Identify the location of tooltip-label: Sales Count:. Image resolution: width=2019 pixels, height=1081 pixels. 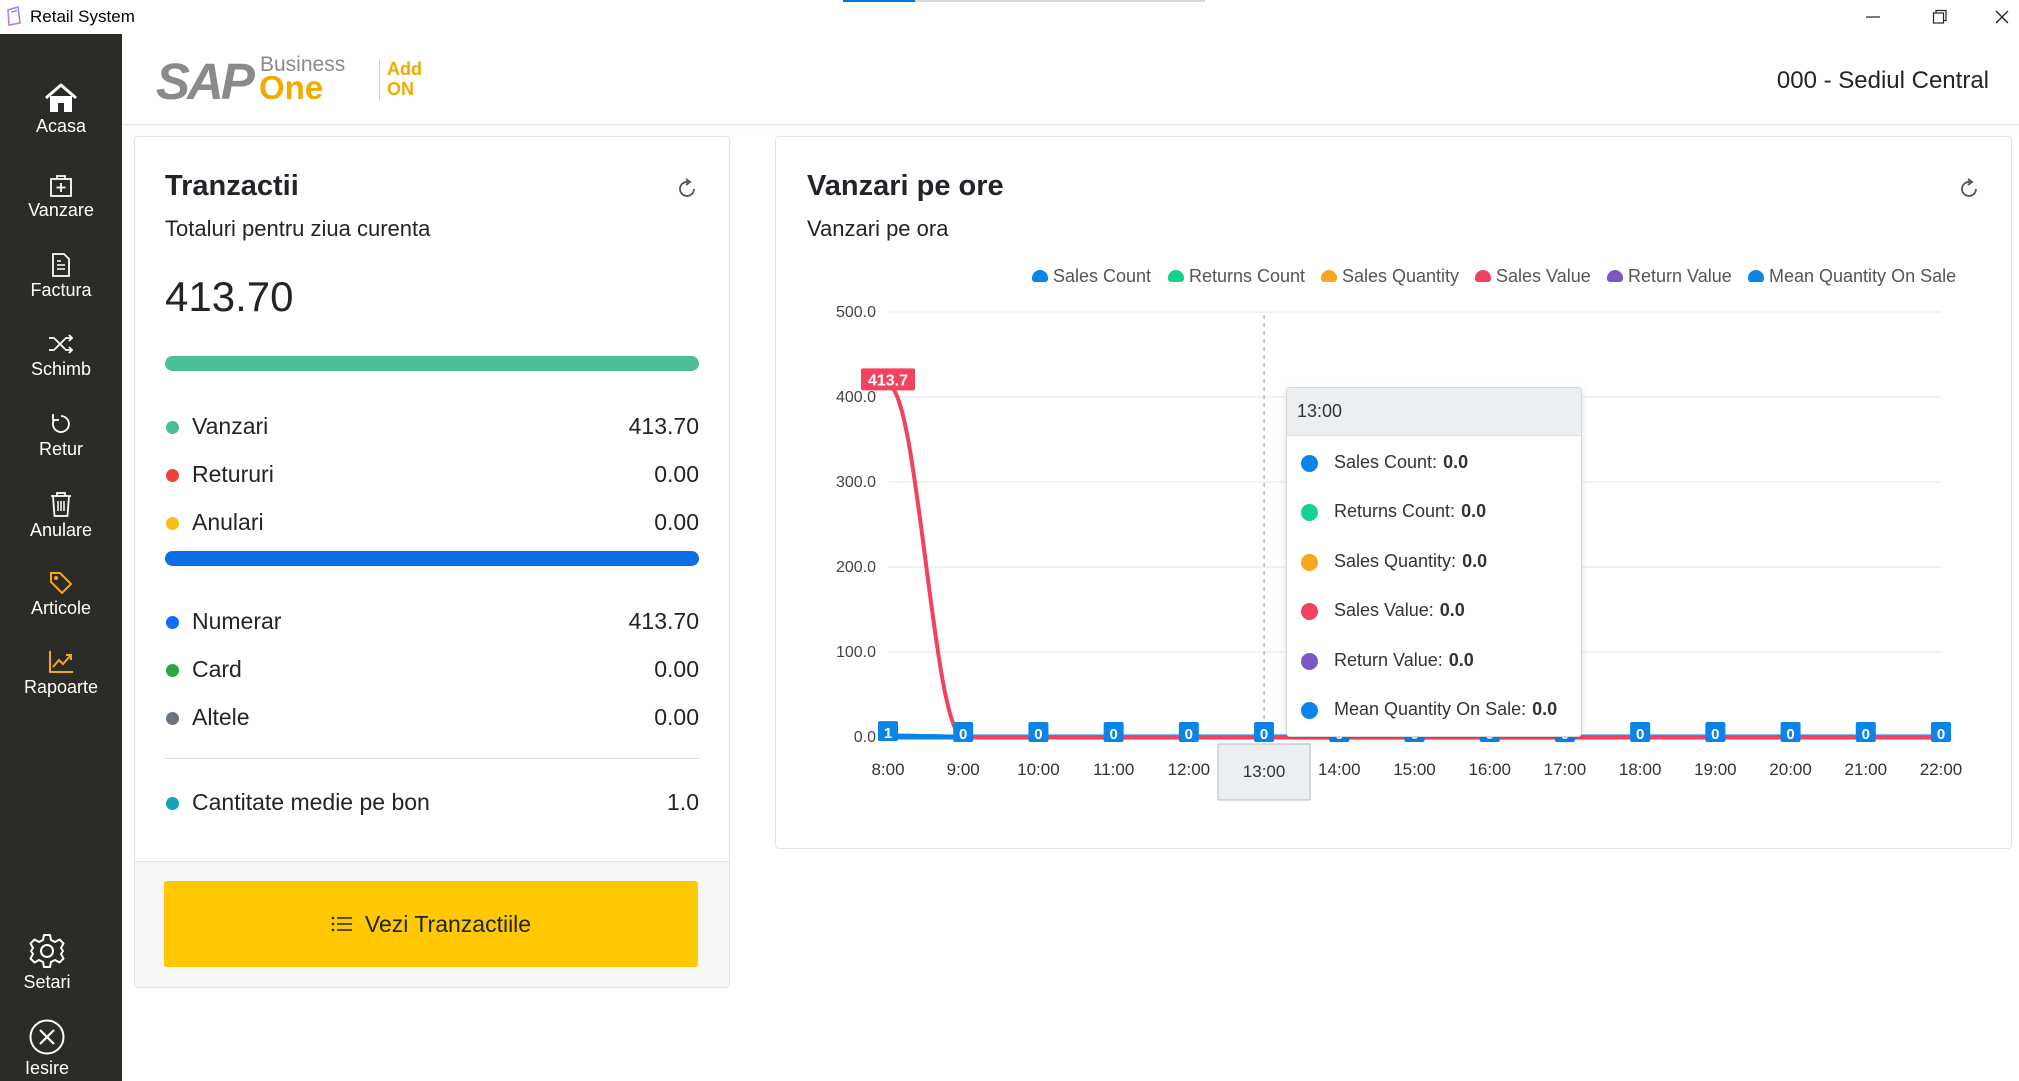
(1386, 462).